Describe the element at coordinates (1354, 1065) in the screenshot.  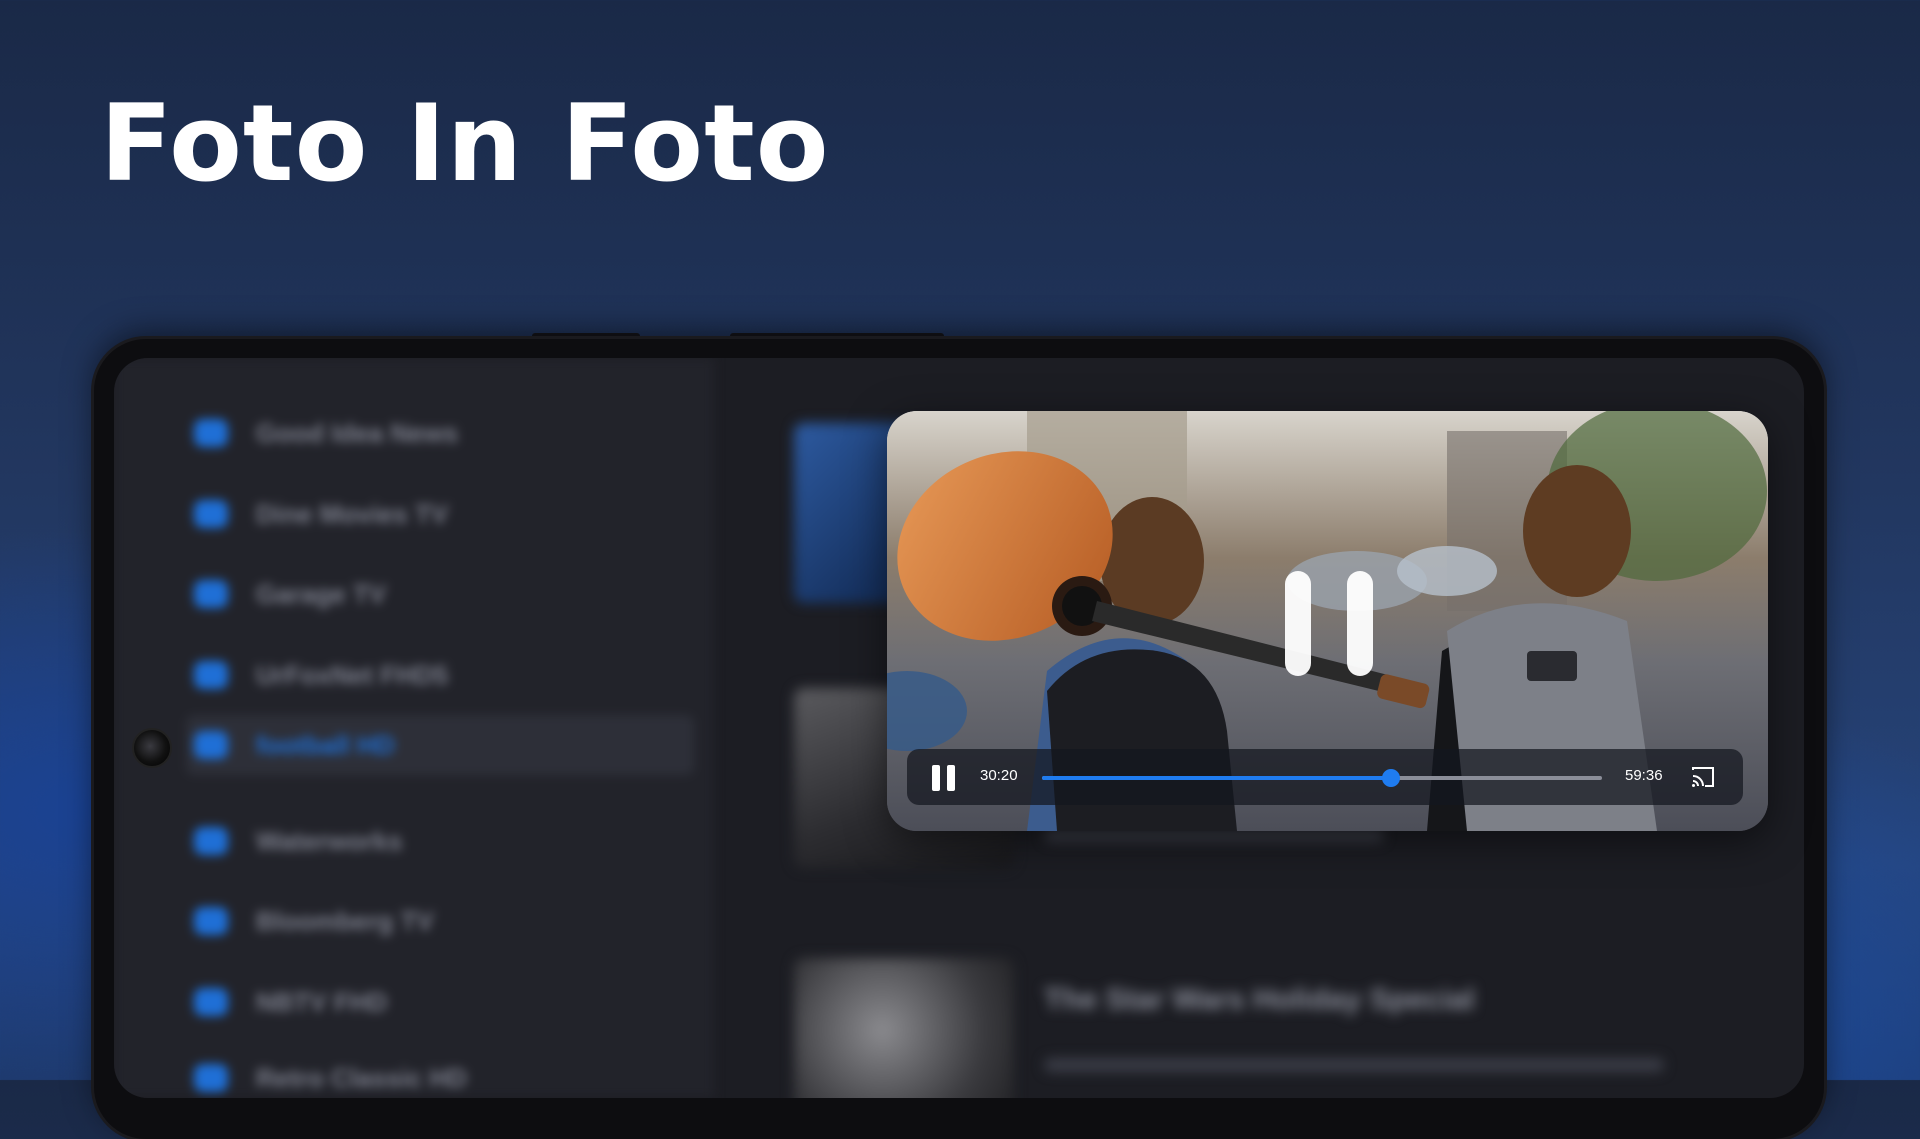
I see `content-subtitle` at that location.